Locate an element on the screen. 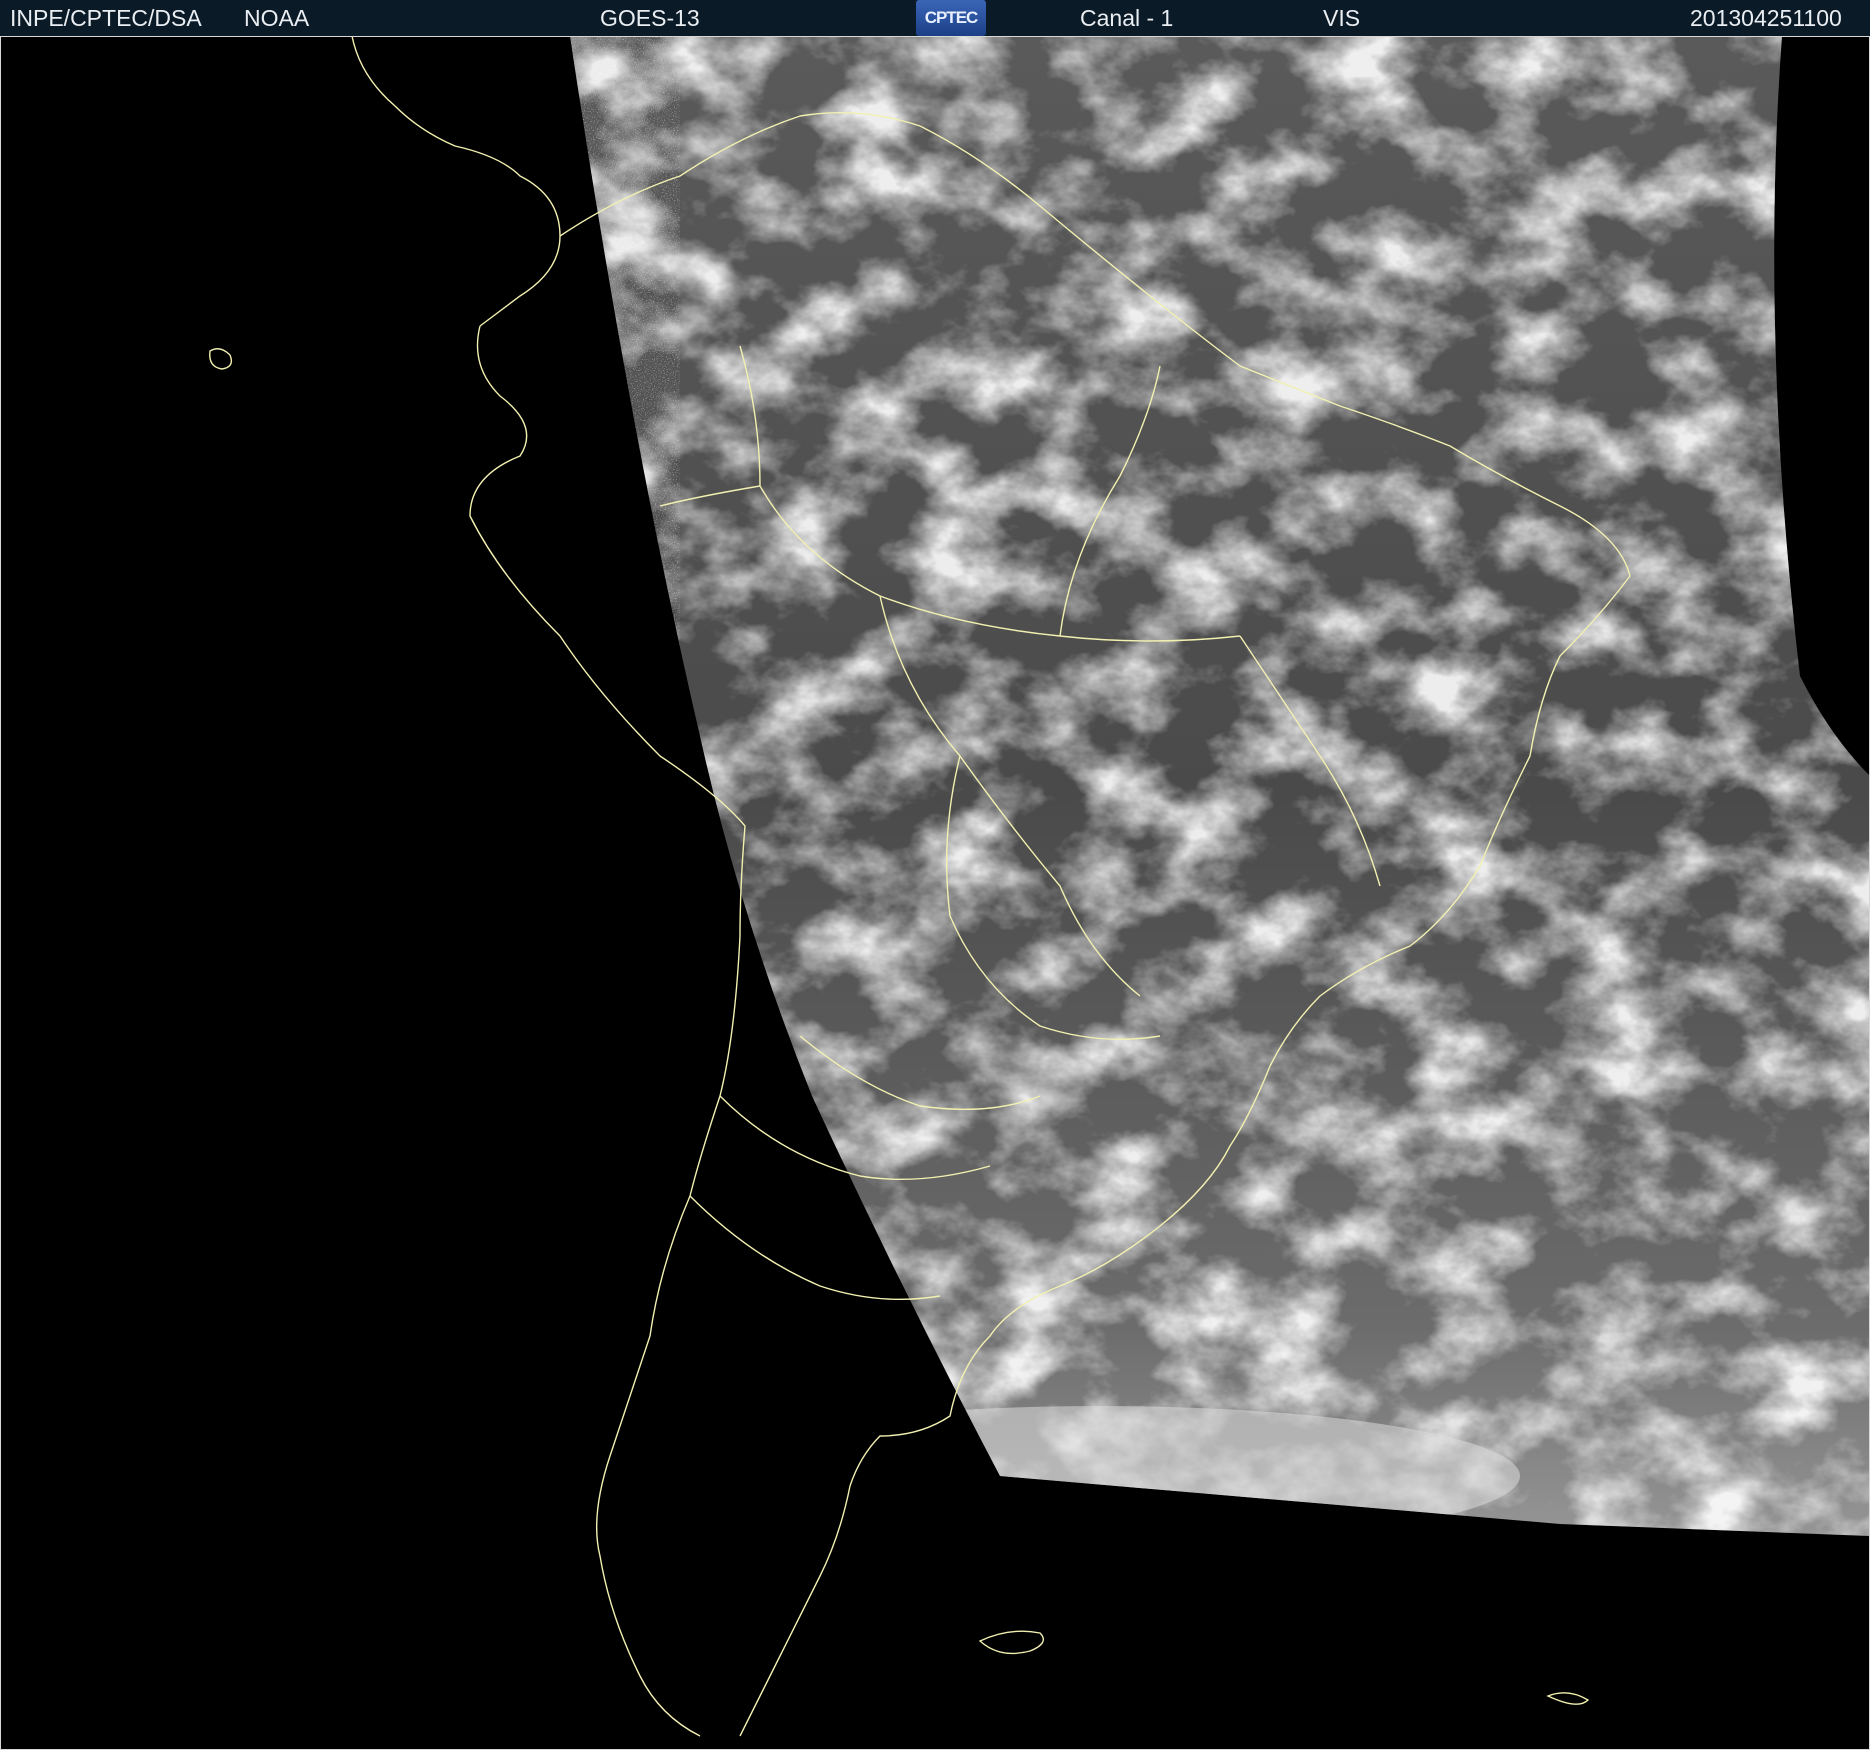 This screenshot has height=1750, width=1870. band-label: VIS is located at coordinates (1342, 18).